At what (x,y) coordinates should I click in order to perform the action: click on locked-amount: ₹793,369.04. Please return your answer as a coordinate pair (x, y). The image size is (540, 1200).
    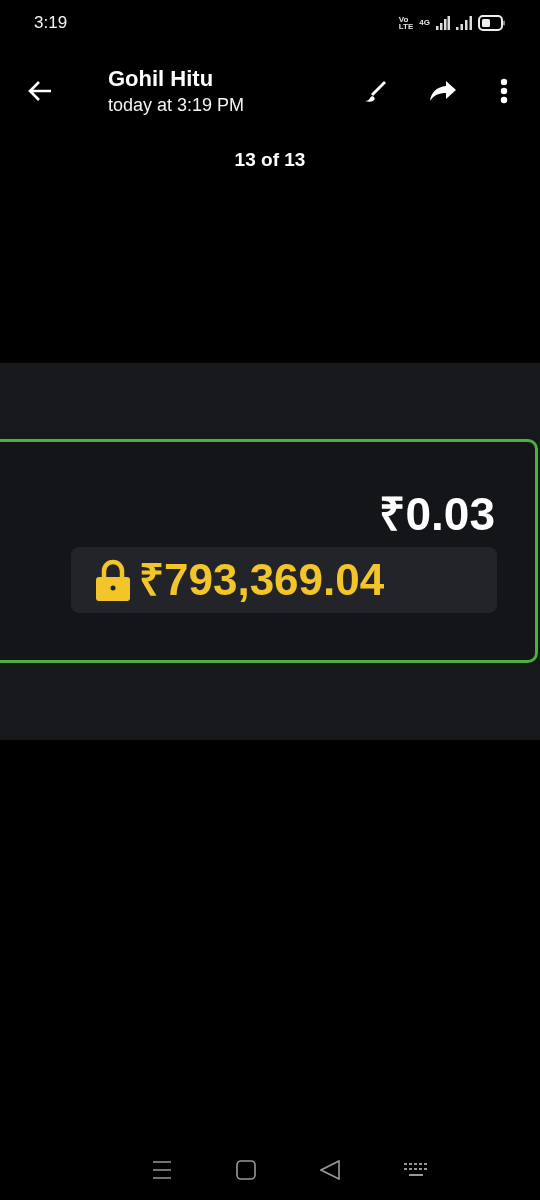
    Looking at the image, I should click on (262, 580).